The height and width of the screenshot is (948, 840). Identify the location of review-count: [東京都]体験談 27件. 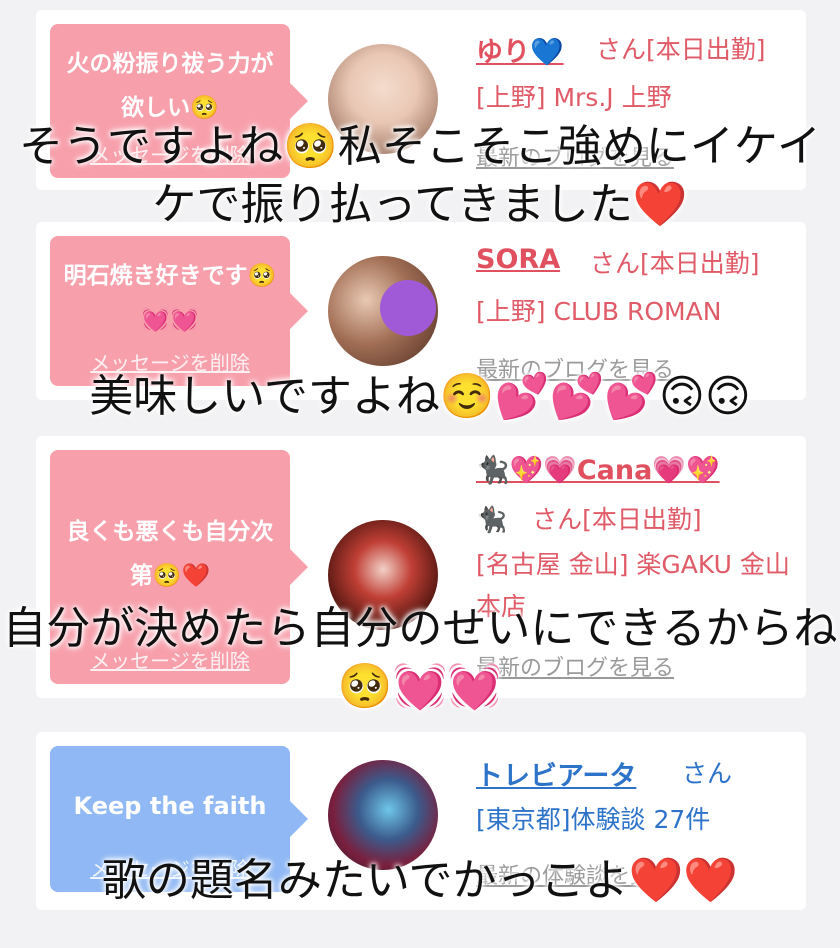
(593, 819).